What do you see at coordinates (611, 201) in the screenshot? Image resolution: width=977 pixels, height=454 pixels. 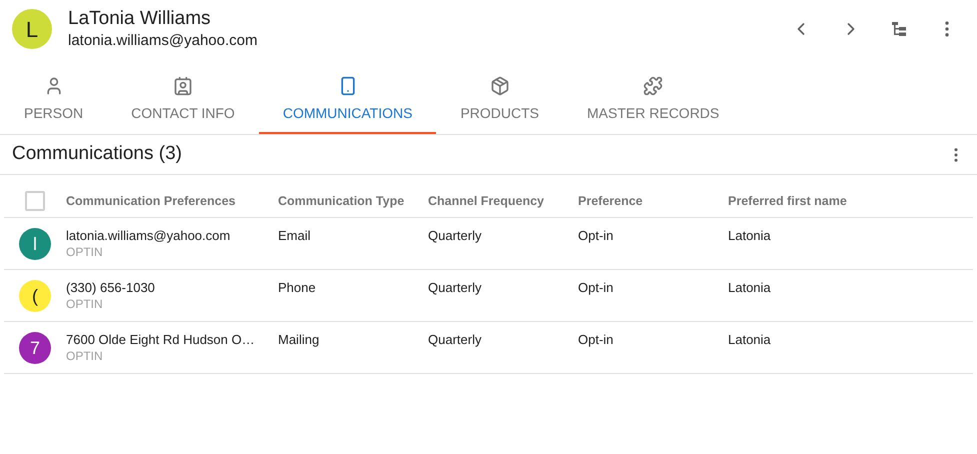 I see `column-header: Preference` at bounding box center [611, 201].